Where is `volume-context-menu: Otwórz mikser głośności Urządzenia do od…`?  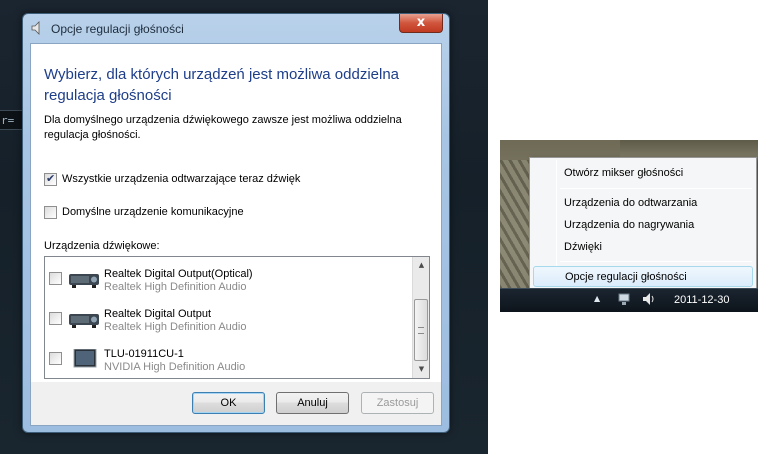
volume-context-menu: Otwórz mikser głośności Urządzenia do od… is located at coordinates (643, 223).